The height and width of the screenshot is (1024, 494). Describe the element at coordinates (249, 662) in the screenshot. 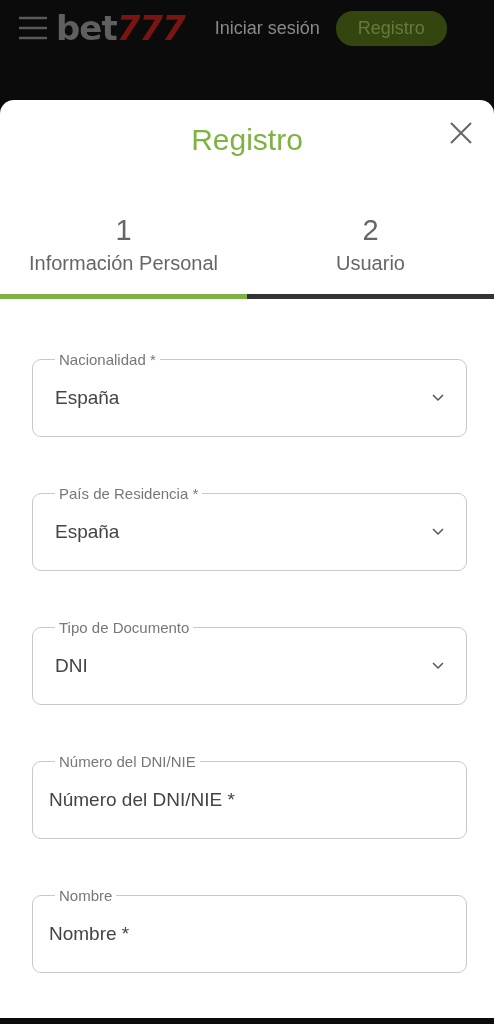

I see `select-field: Tipo de Documento DNI` at that location.